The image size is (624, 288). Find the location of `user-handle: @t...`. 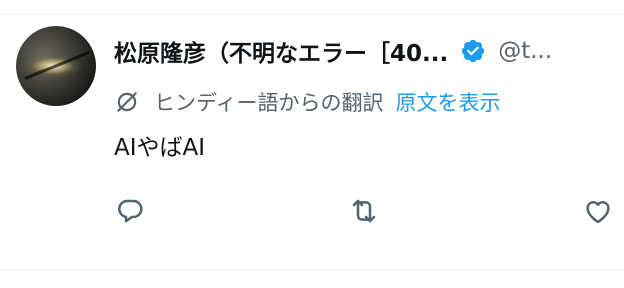

user-handle: @t... is located at coordinates (525, 51).